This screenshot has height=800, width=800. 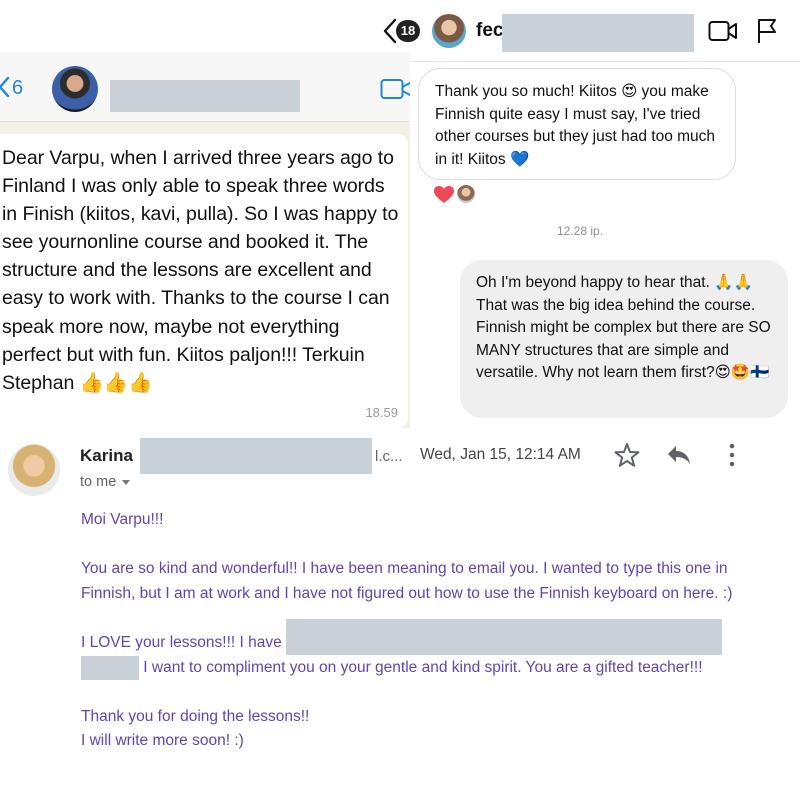 What do you see at coordinates (408, 31) in the screenshot?
I see `unread-count-badge: 18` at bounding box center [408, 31].